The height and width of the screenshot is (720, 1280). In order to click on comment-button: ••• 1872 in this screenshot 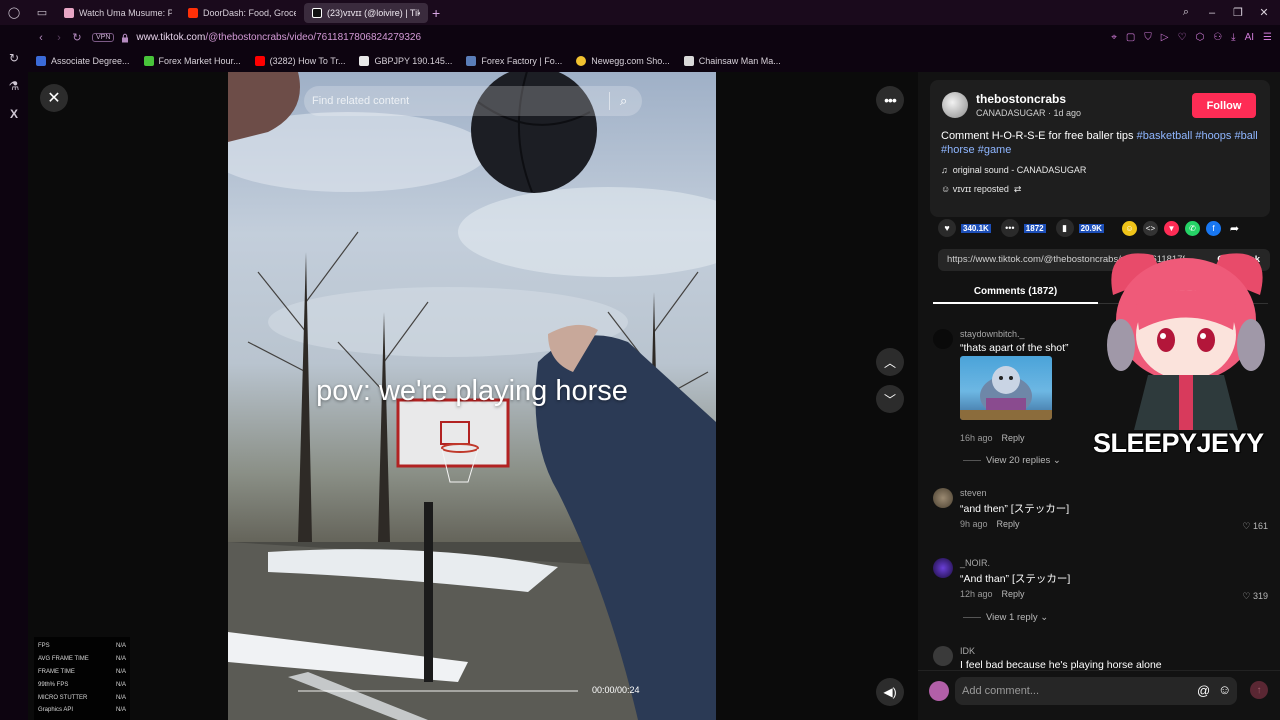, I will do `click(1023, 228)`.